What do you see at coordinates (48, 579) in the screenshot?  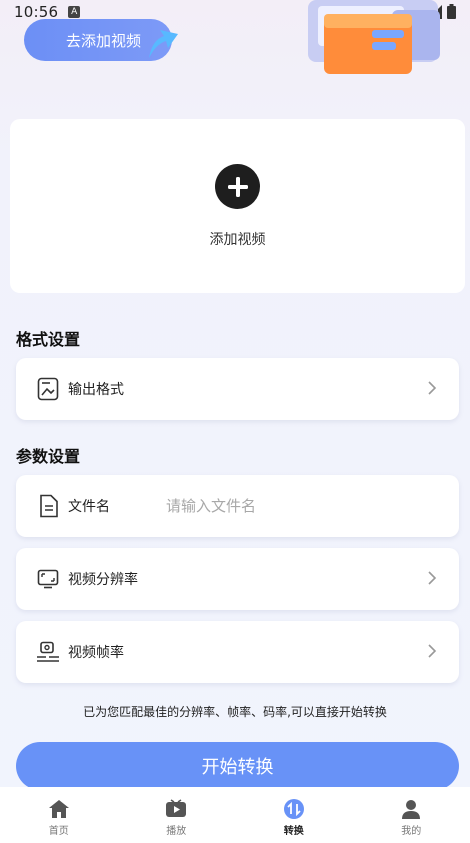 I see `resolution-icon` at bounding box center [48, 579].